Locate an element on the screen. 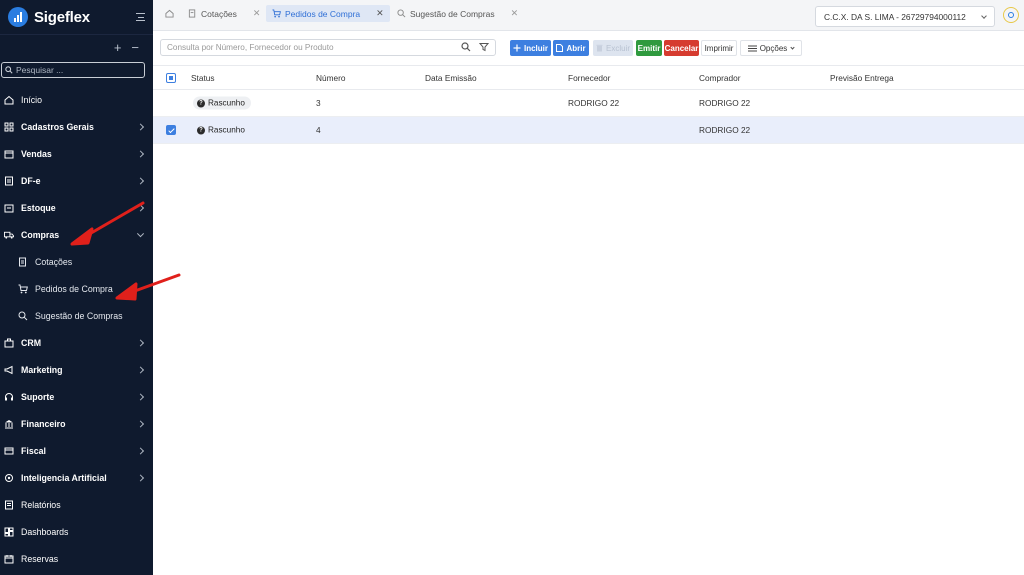 The image size is (1024, 575). sidebar-item-pedidos-de-compra: Pedidos de Compra is located at coordinates (76, 288).